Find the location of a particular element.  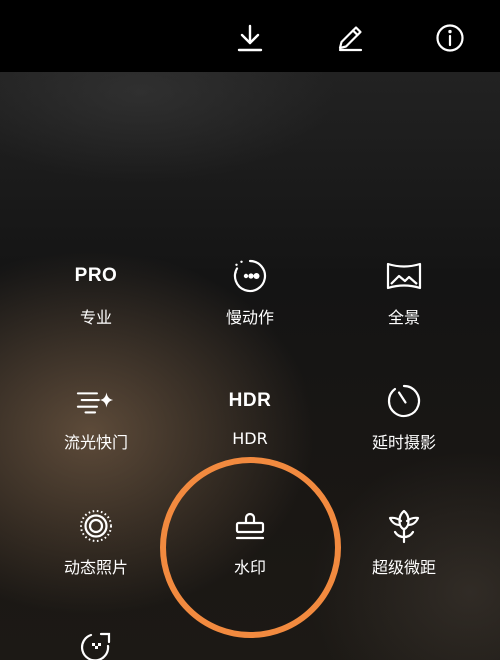

scan-icon is located at coordinates (96, 645).